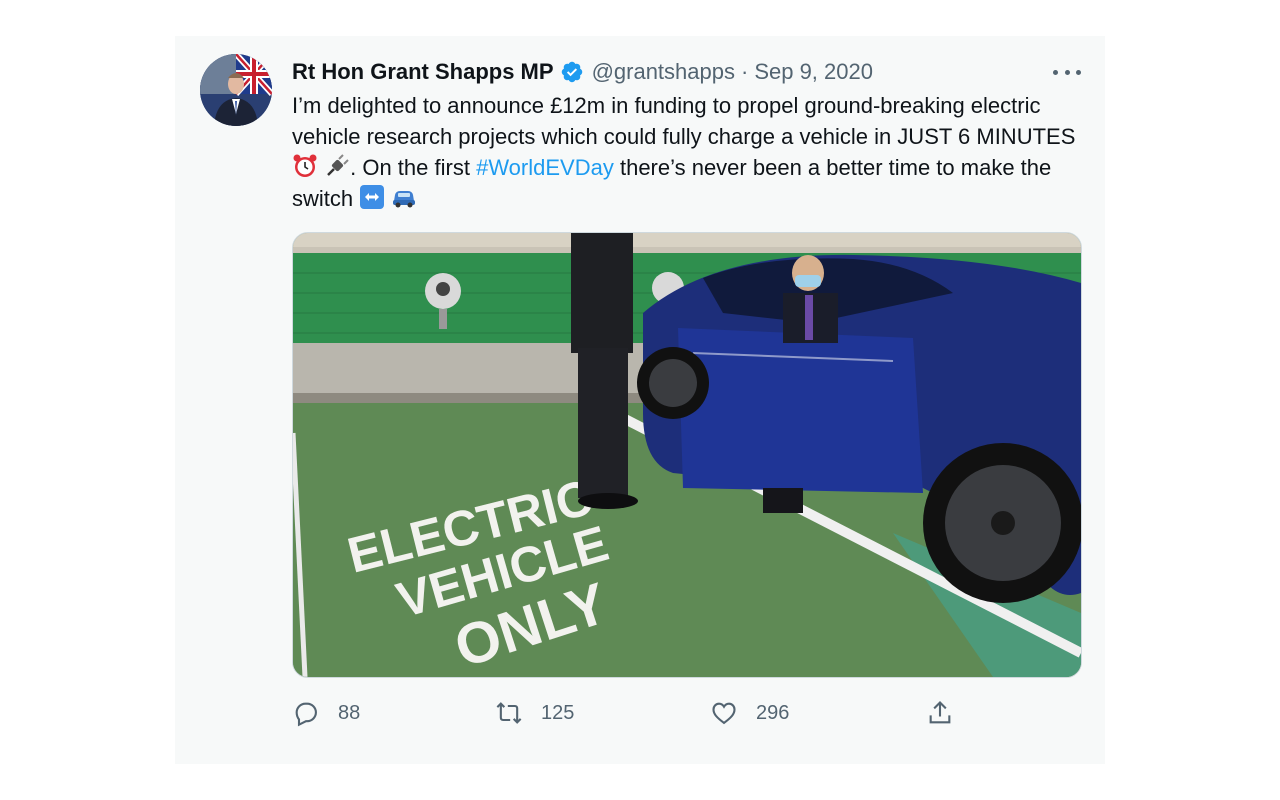 Image resolution: width=1280 pixels, height=800 pixels. I want to click on like-count: 296, so click(773, 712).